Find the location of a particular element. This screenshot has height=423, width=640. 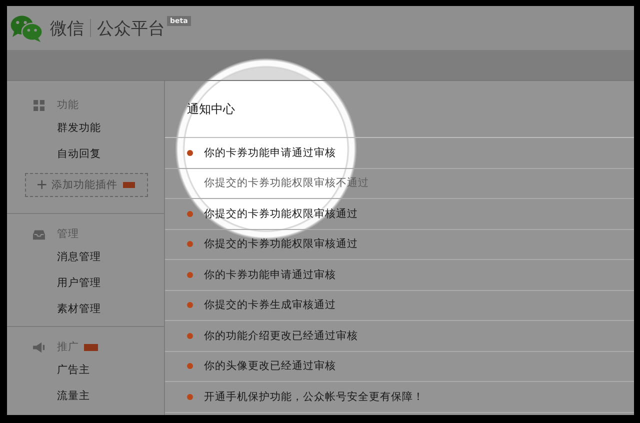

grid-icon is located at coordinates (39, 105).